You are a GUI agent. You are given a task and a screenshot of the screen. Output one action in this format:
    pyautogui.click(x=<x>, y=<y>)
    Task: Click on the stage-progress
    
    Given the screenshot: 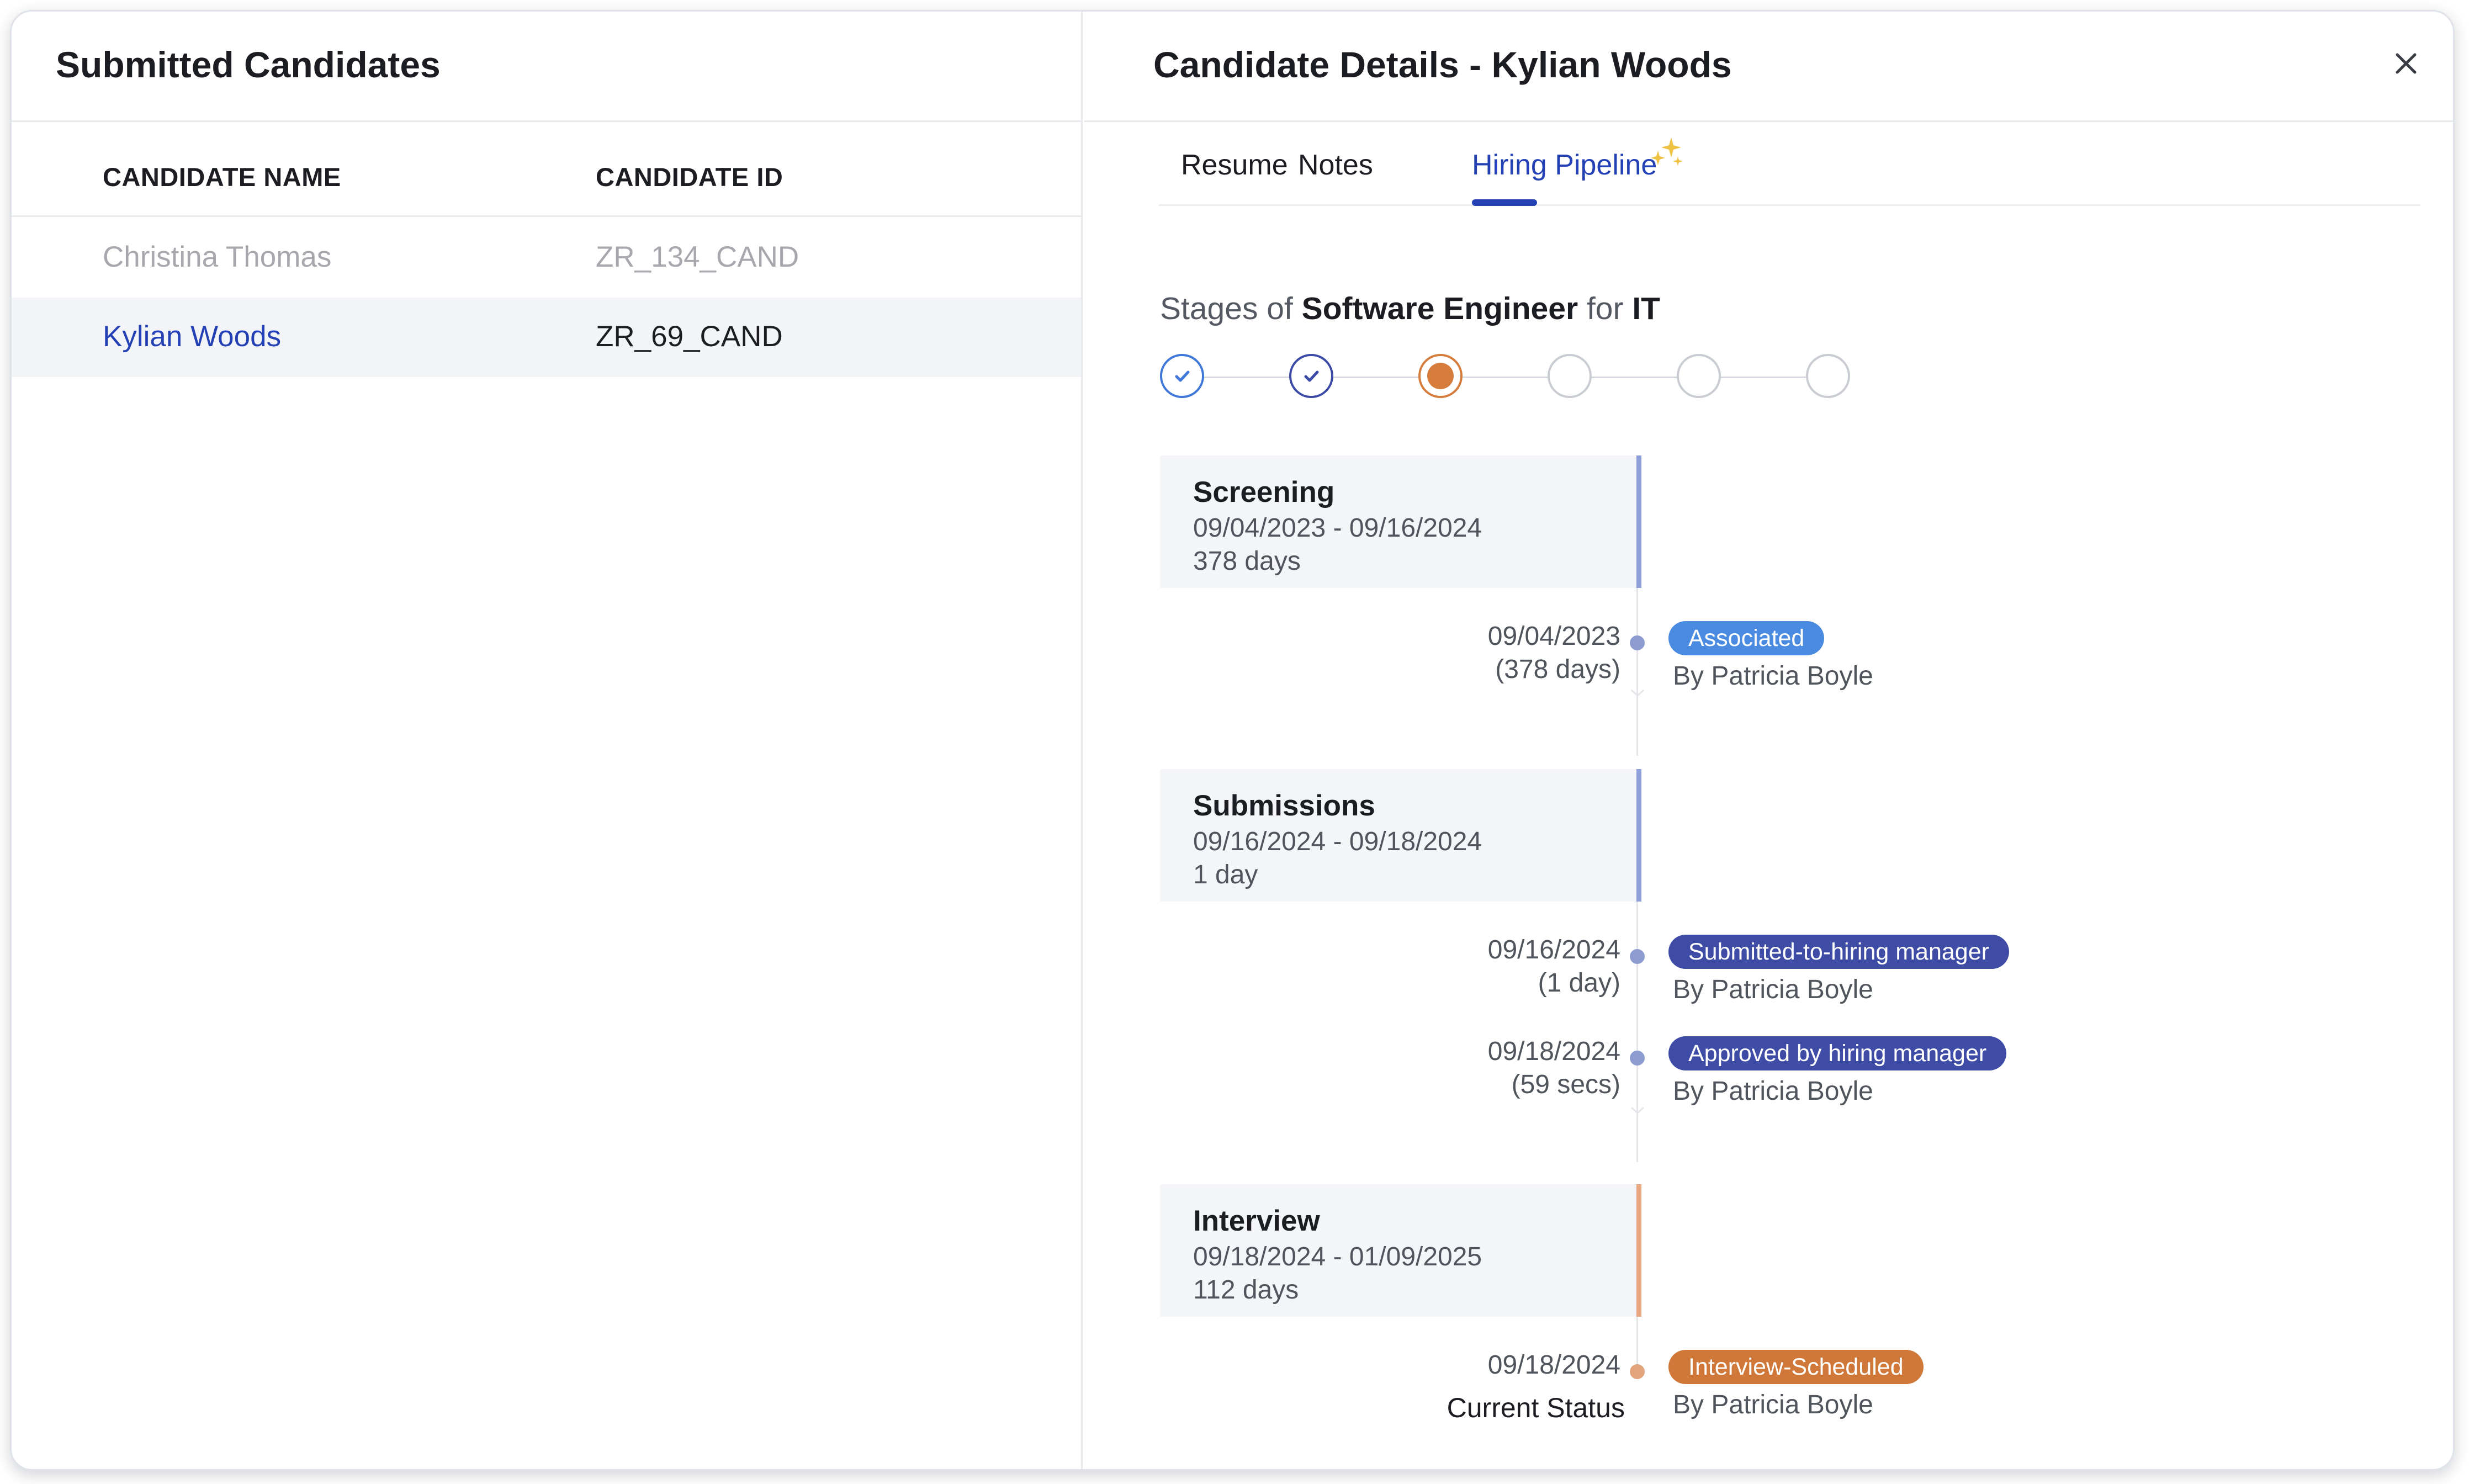 What is the action you would take?
    pyautogui.click(x=1516, y=377)
    